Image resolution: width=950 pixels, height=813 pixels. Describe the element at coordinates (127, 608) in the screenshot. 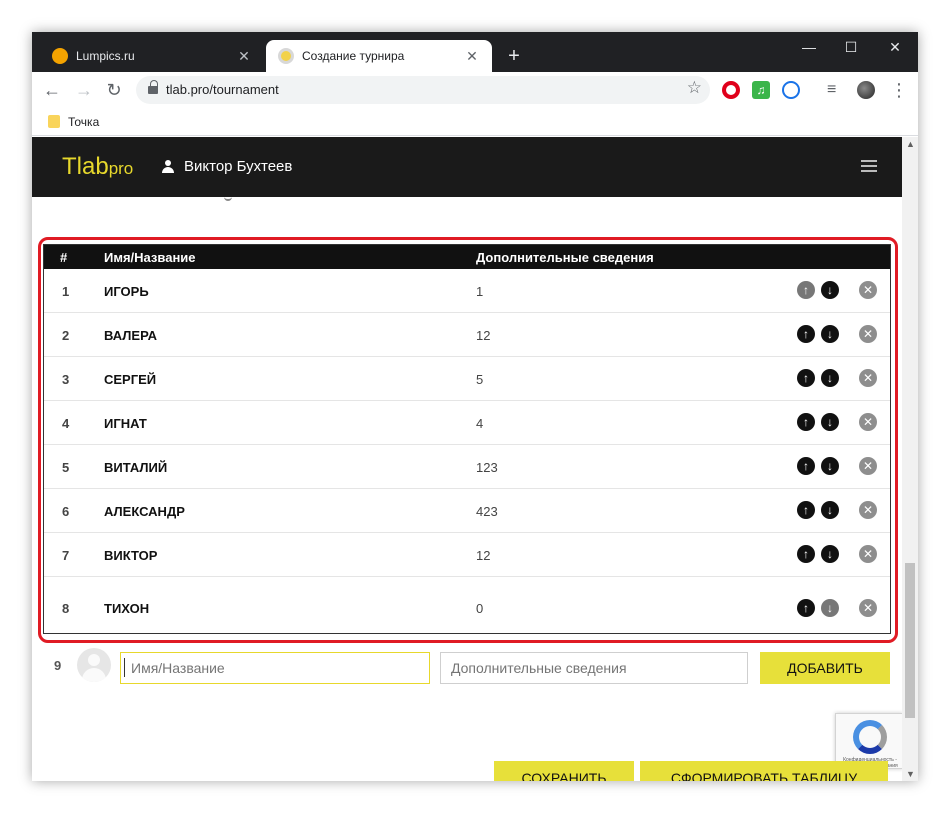

I see `row-name: ТИХОН` at that location.